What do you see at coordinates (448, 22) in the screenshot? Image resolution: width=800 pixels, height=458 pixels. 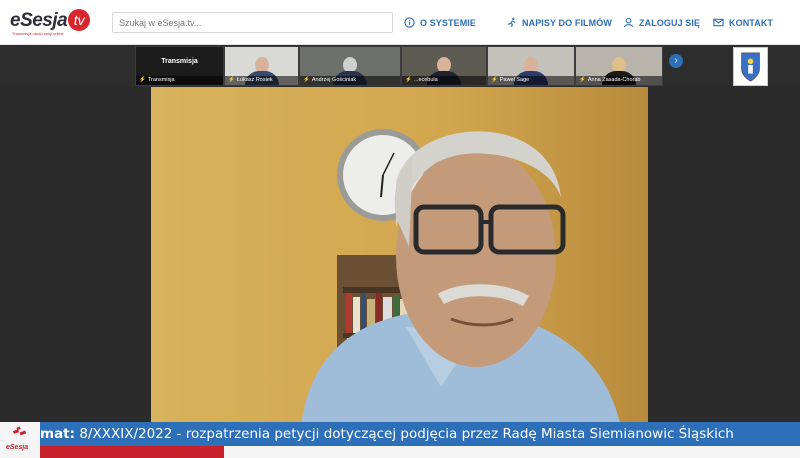 I see `nav-label: O SYSTEMIE` at bounding box center [448, 22].